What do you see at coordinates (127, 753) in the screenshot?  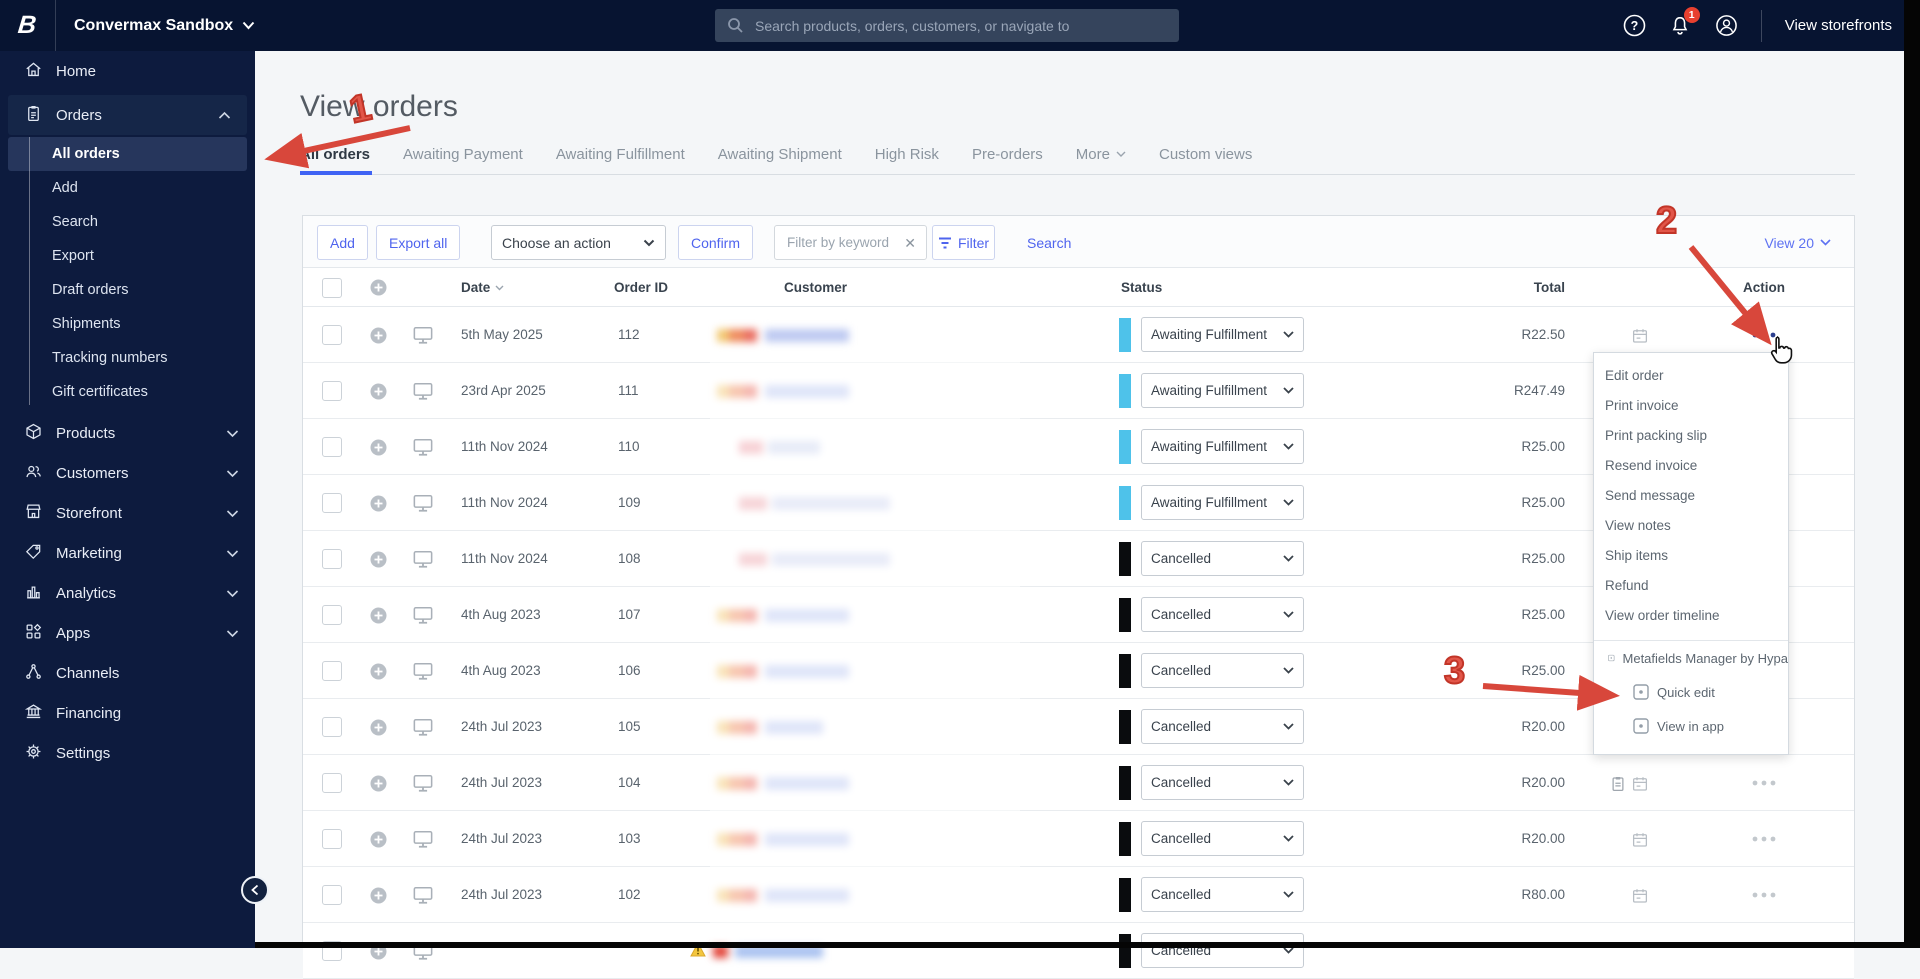 I see `sidebar-item-settings: Settings` at bounding box center [127, 753].